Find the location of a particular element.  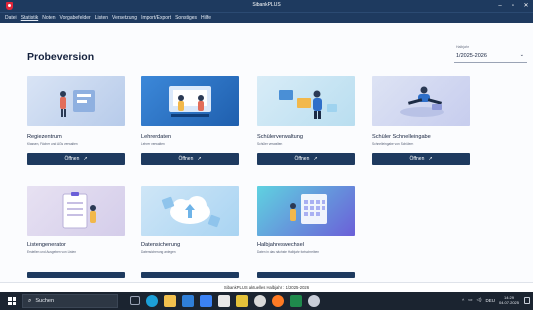

store-icon is located at coordinates (188, 301).